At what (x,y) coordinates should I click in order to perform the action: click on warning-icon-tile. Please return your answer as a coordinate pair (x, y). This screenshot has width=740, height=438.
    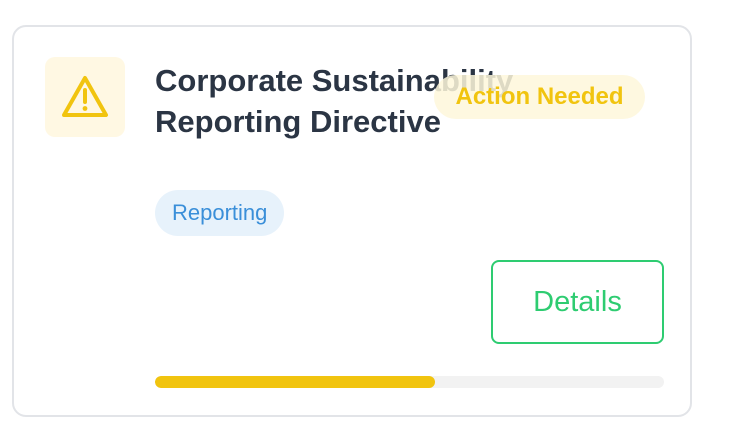
    Looking at the image, I should click on (85, 97).